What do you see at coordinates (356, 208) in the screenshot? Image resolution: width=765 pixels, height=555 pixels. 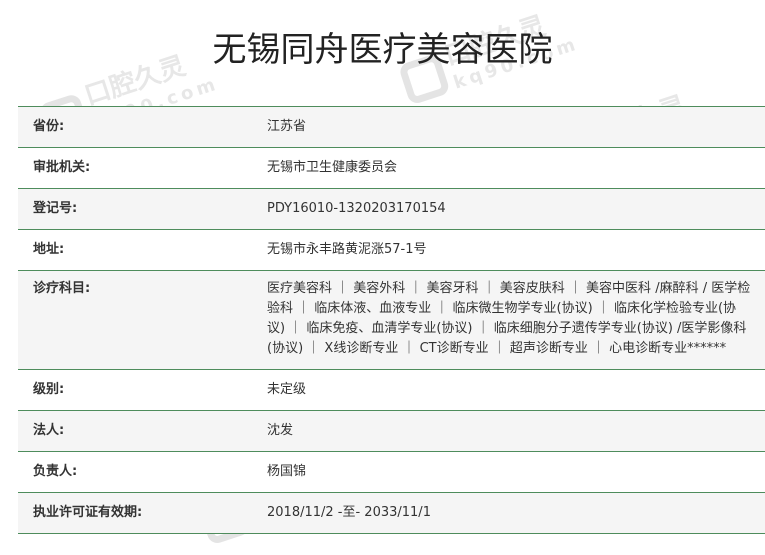 I see `row-value: PDY16010-1320203170154` at bounding box center [356, 208].